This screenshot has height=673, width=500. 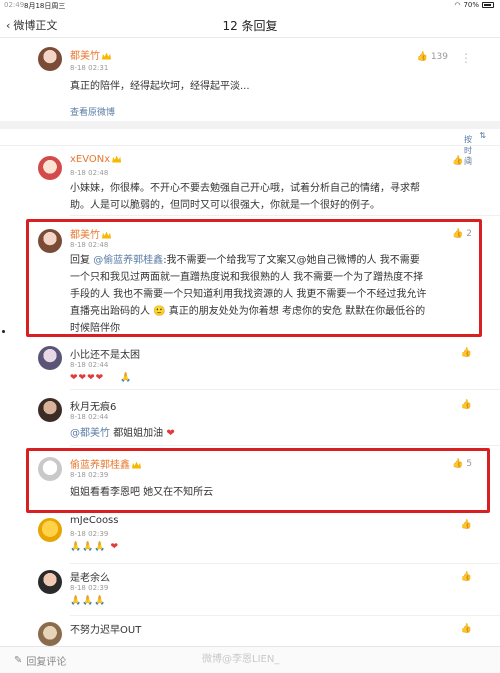 I want to click on nav-bar: ‹ 微博正文 12 条回复, so click(x=250, y=24).